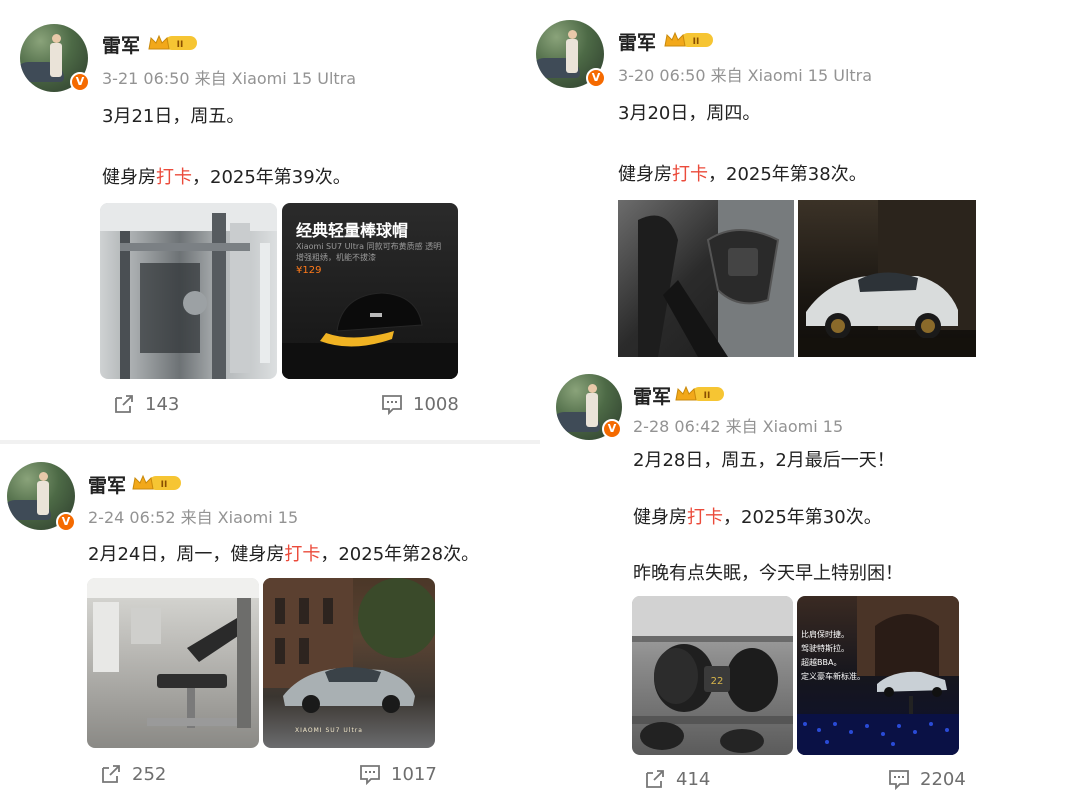 The image size is (1080, 803). I want to click on comment-button: 1017, so click(398, 774).